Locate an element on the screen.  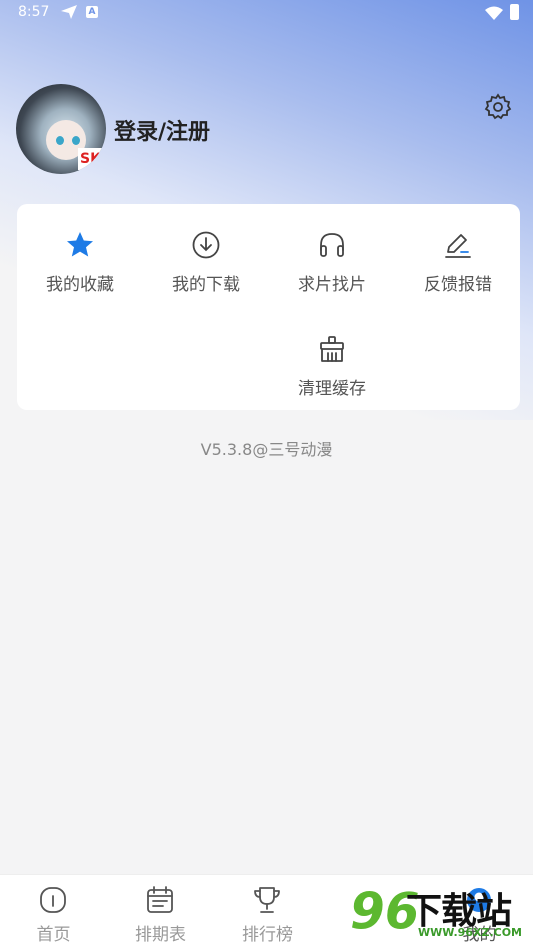
home-icon is located at coordinates (53, 900).